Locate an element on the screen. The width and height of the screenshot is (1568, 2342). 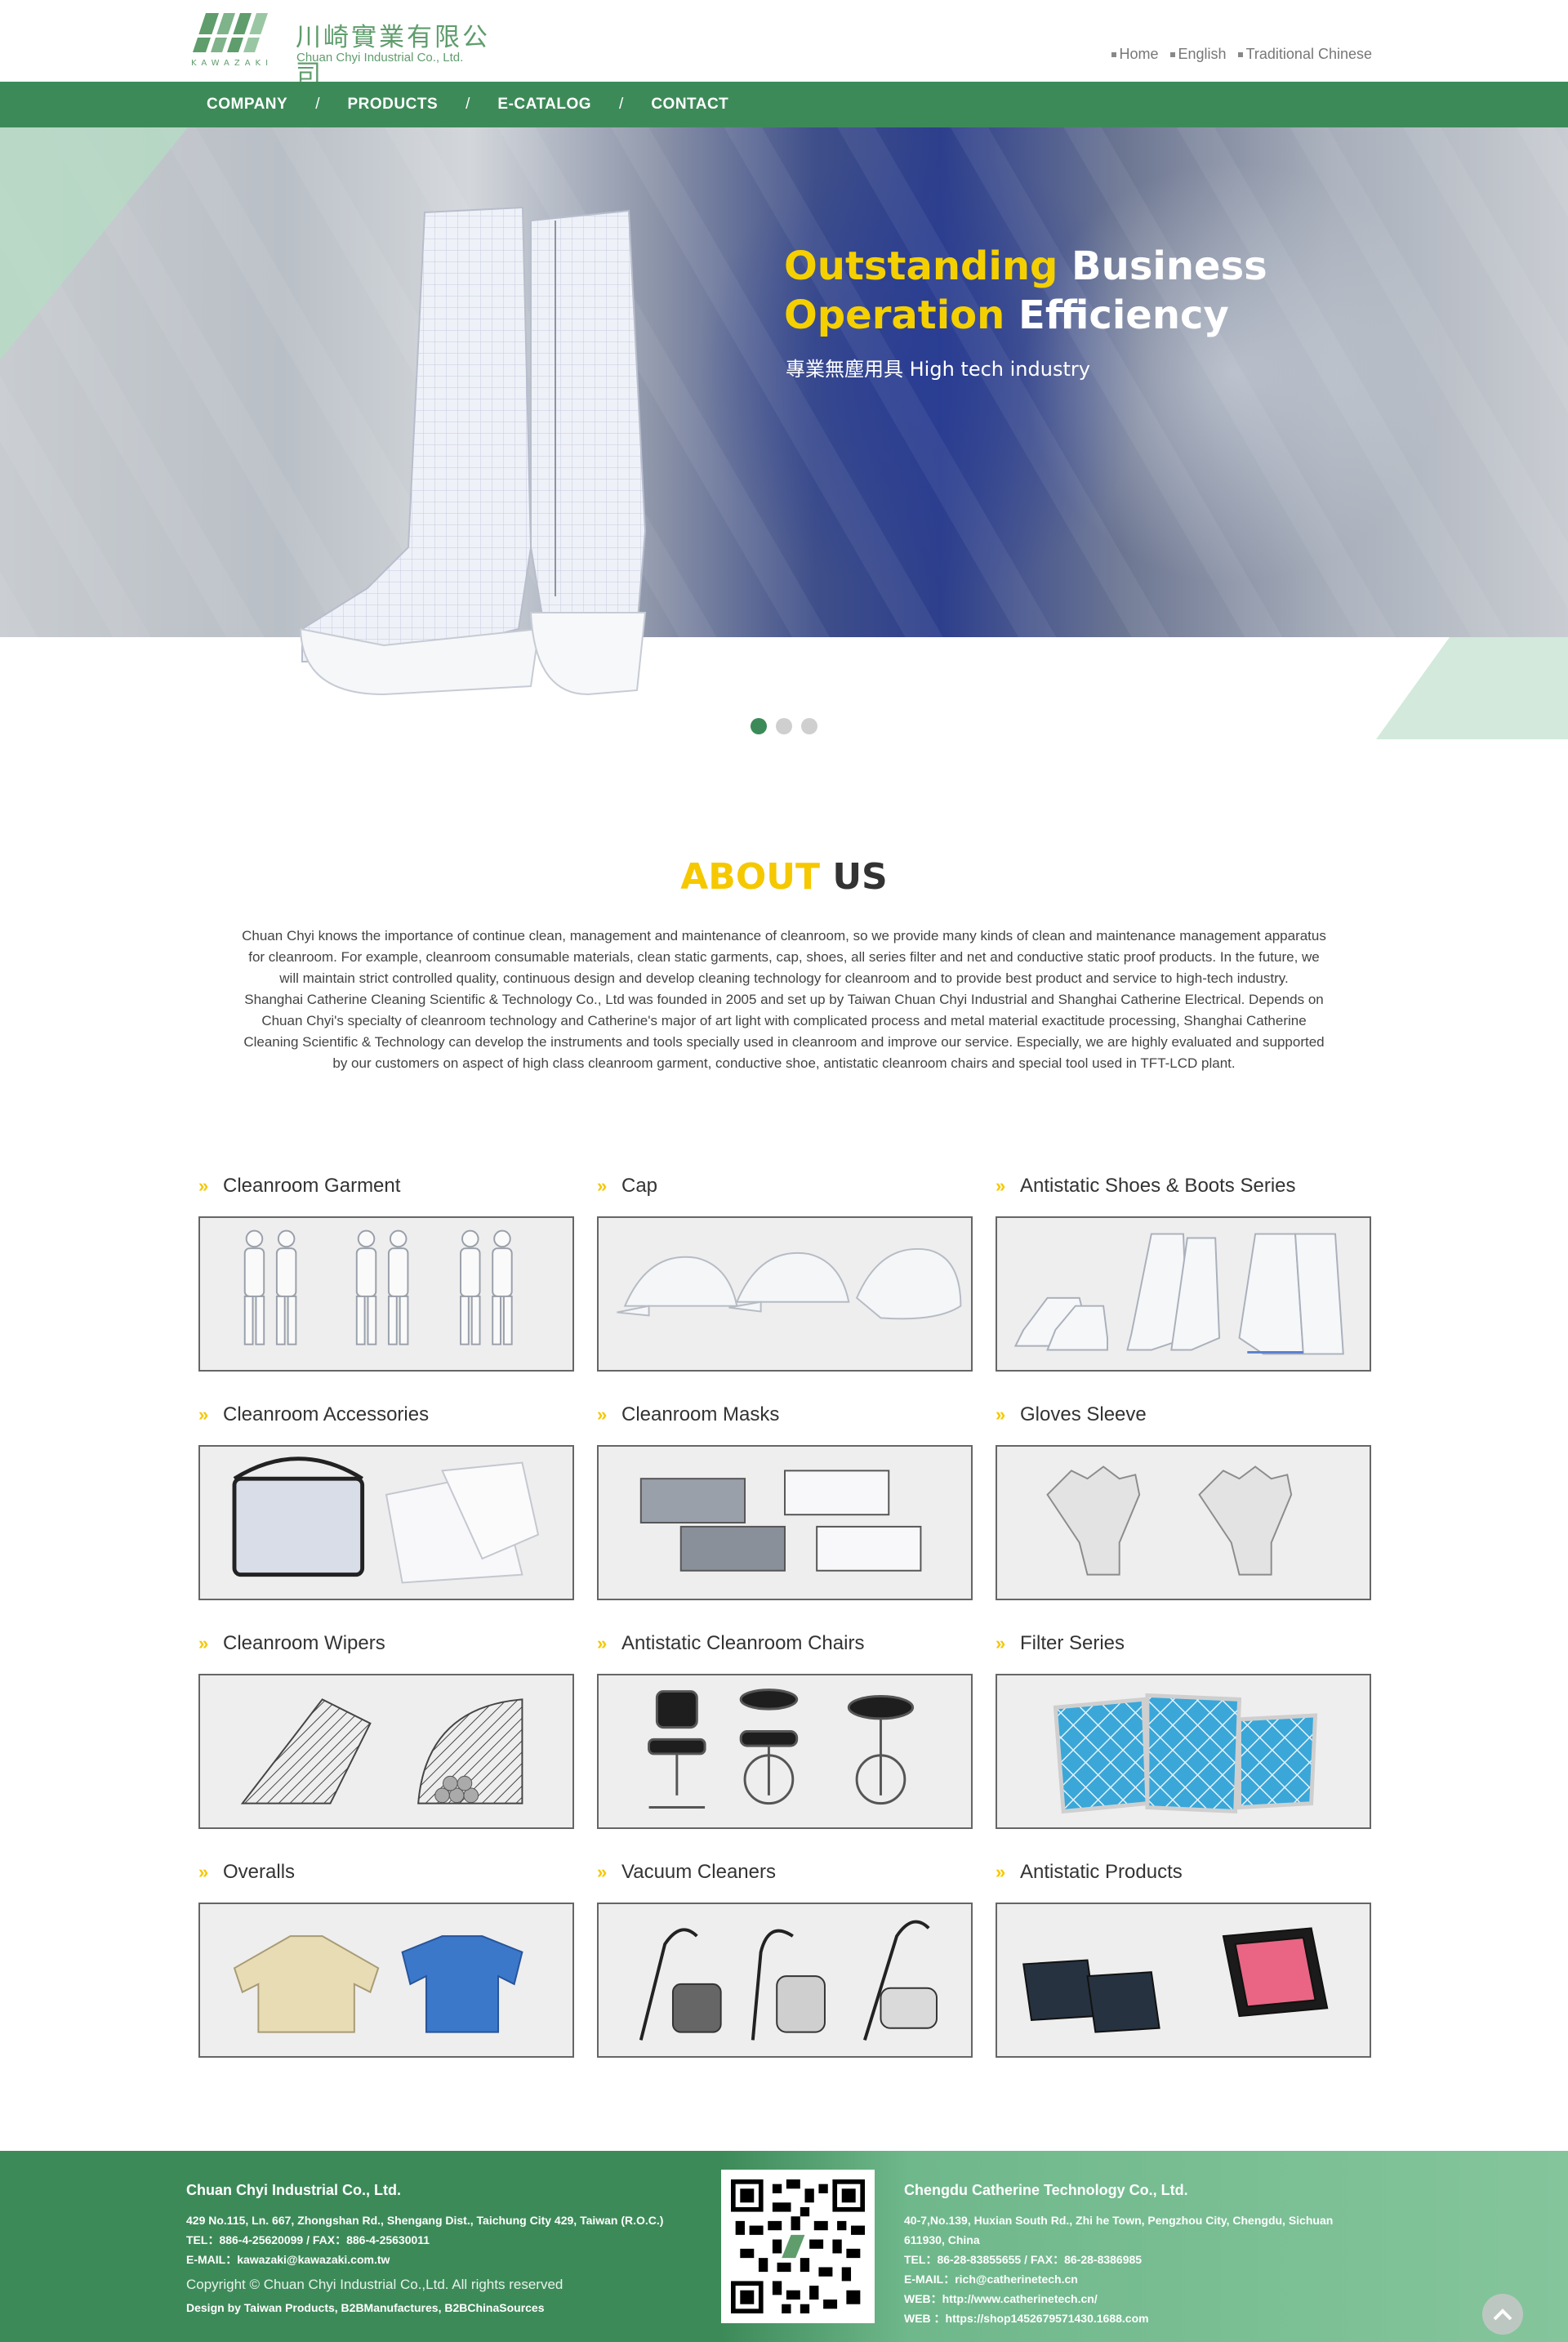
chevron-up-icon is located at coordinates (1502, 2315).